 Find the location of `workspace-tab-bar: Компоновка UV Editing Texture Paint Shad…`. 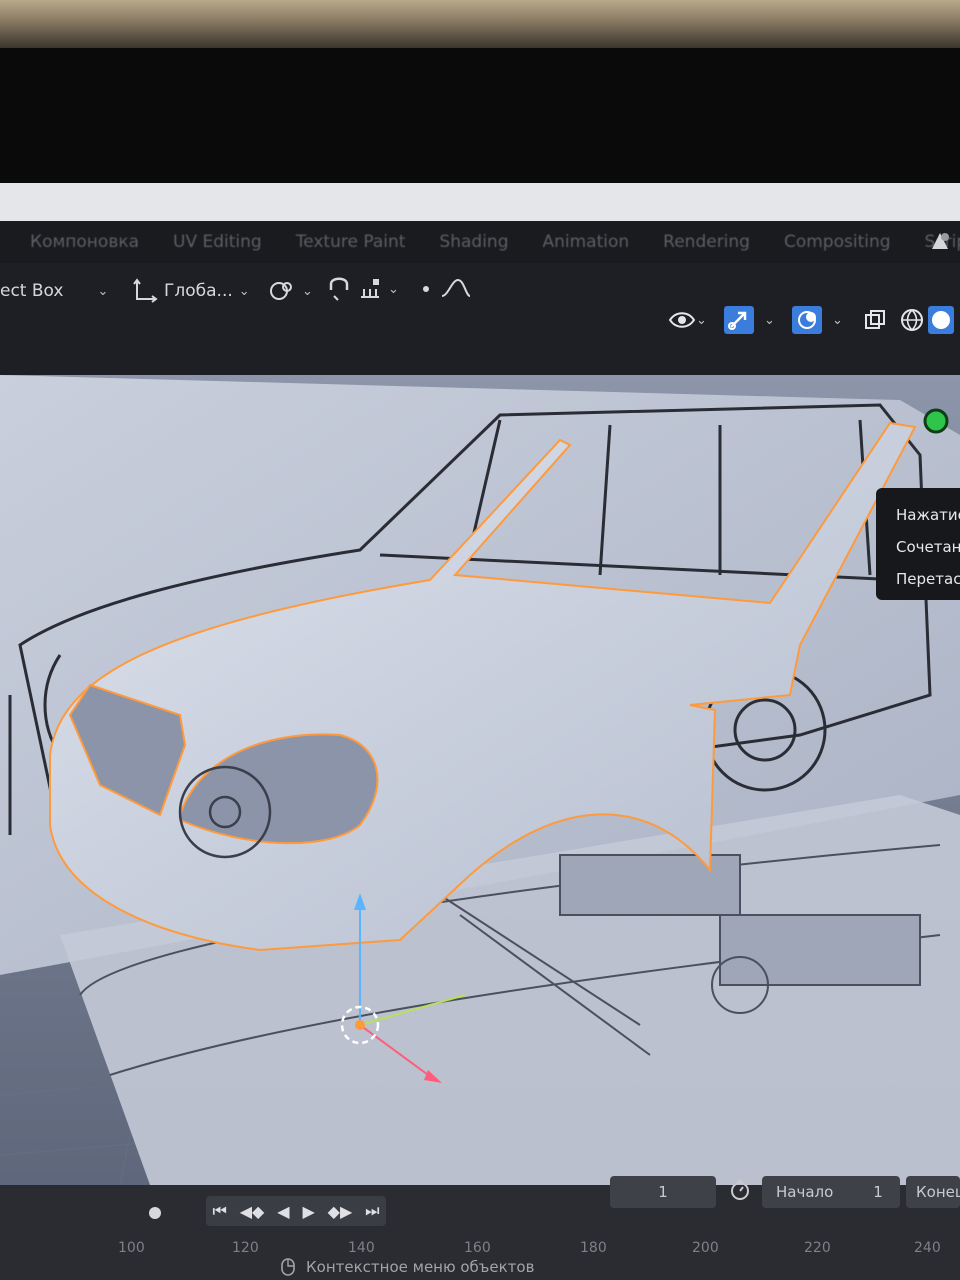

workspace-tab-bar: Компоновка UV Editing Texture Paint Shad… is located at coordinates (480, 242).